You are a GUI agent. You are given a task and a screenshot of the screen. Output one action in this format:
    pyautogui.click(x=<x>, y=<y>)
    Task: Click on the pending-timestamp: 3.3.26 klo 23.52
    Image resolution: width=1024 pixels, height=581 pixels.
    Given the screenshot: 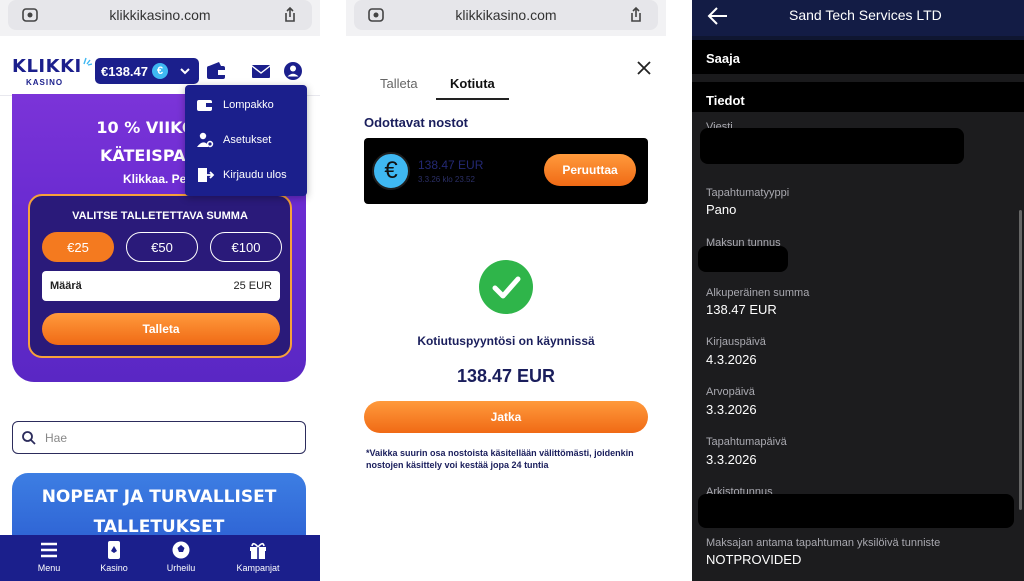 What is the action you would take?
    pyautogui.click(x=446, y=179)
    